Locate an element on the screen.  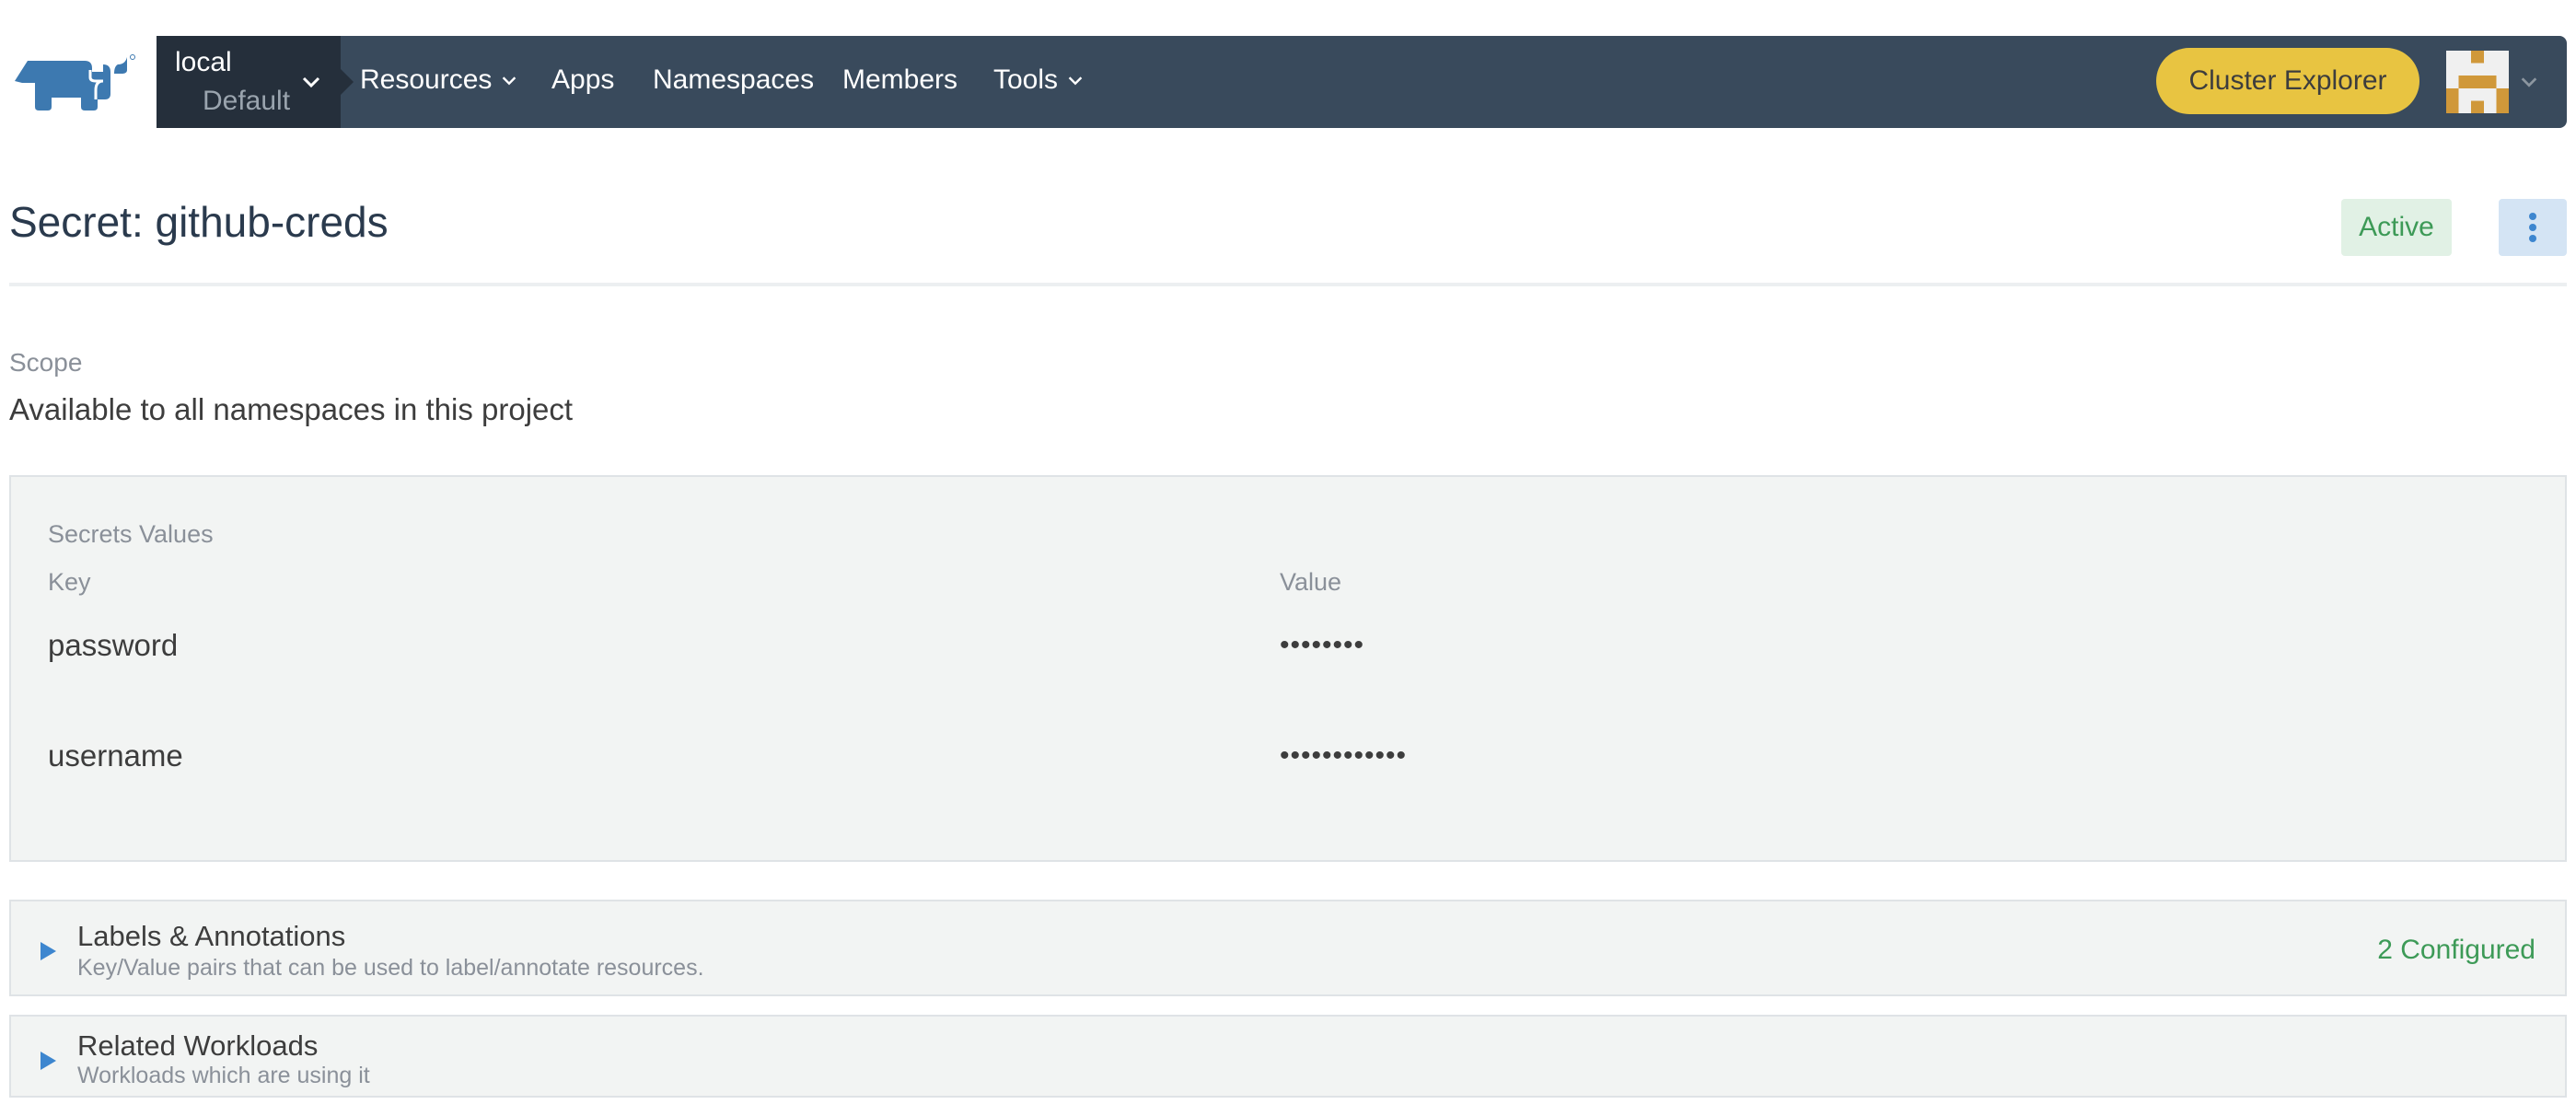
user-menu-chevron-icon is located at coordinates (2529, 82).